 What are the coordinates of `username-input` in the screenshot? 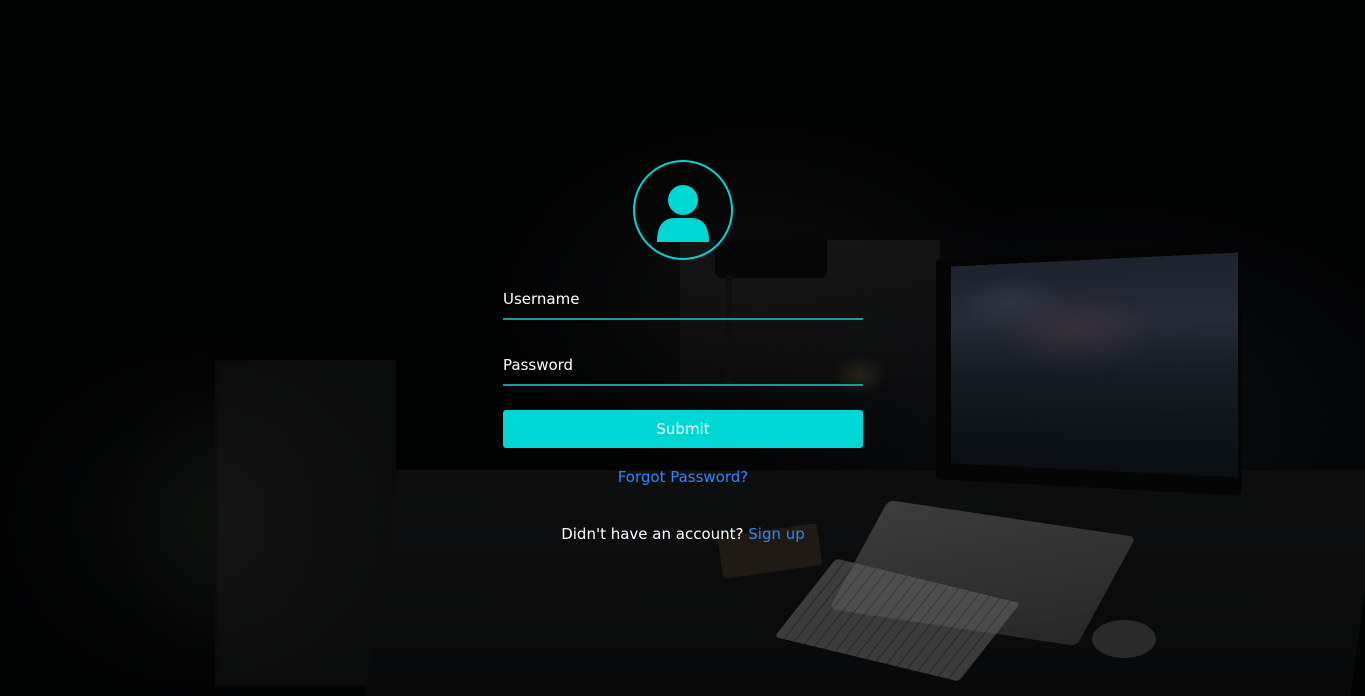 It's located at (683, 299).